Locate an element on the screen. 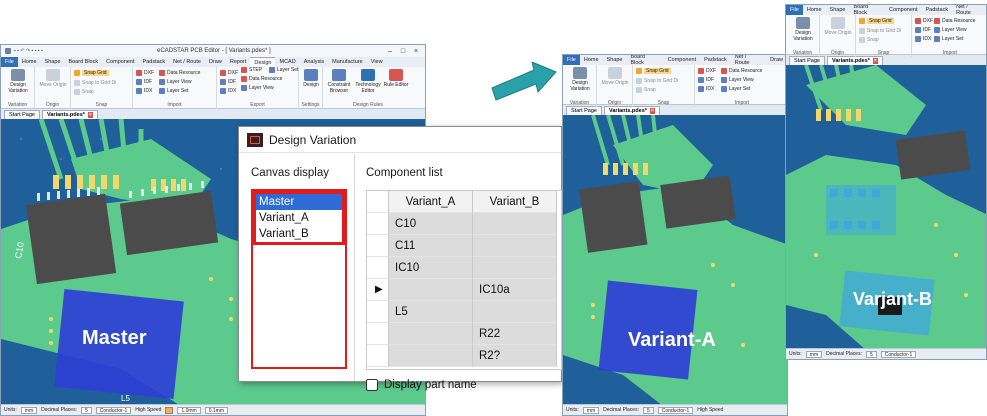 This screenshot has height=416, width=987. quick-access-toolbar: ▪ ▪ ↶ ↷ ▪ ▪ ▪ ▪ is located at coordinates (28, 51).